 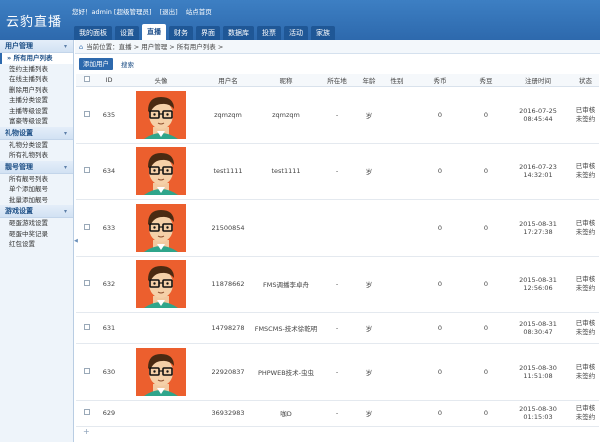 What do you see at coordinates (538, 413) in the screenshot?
I see `cell-registered: 2015-08-30 01:15:03` at bounding box center [538, 413].